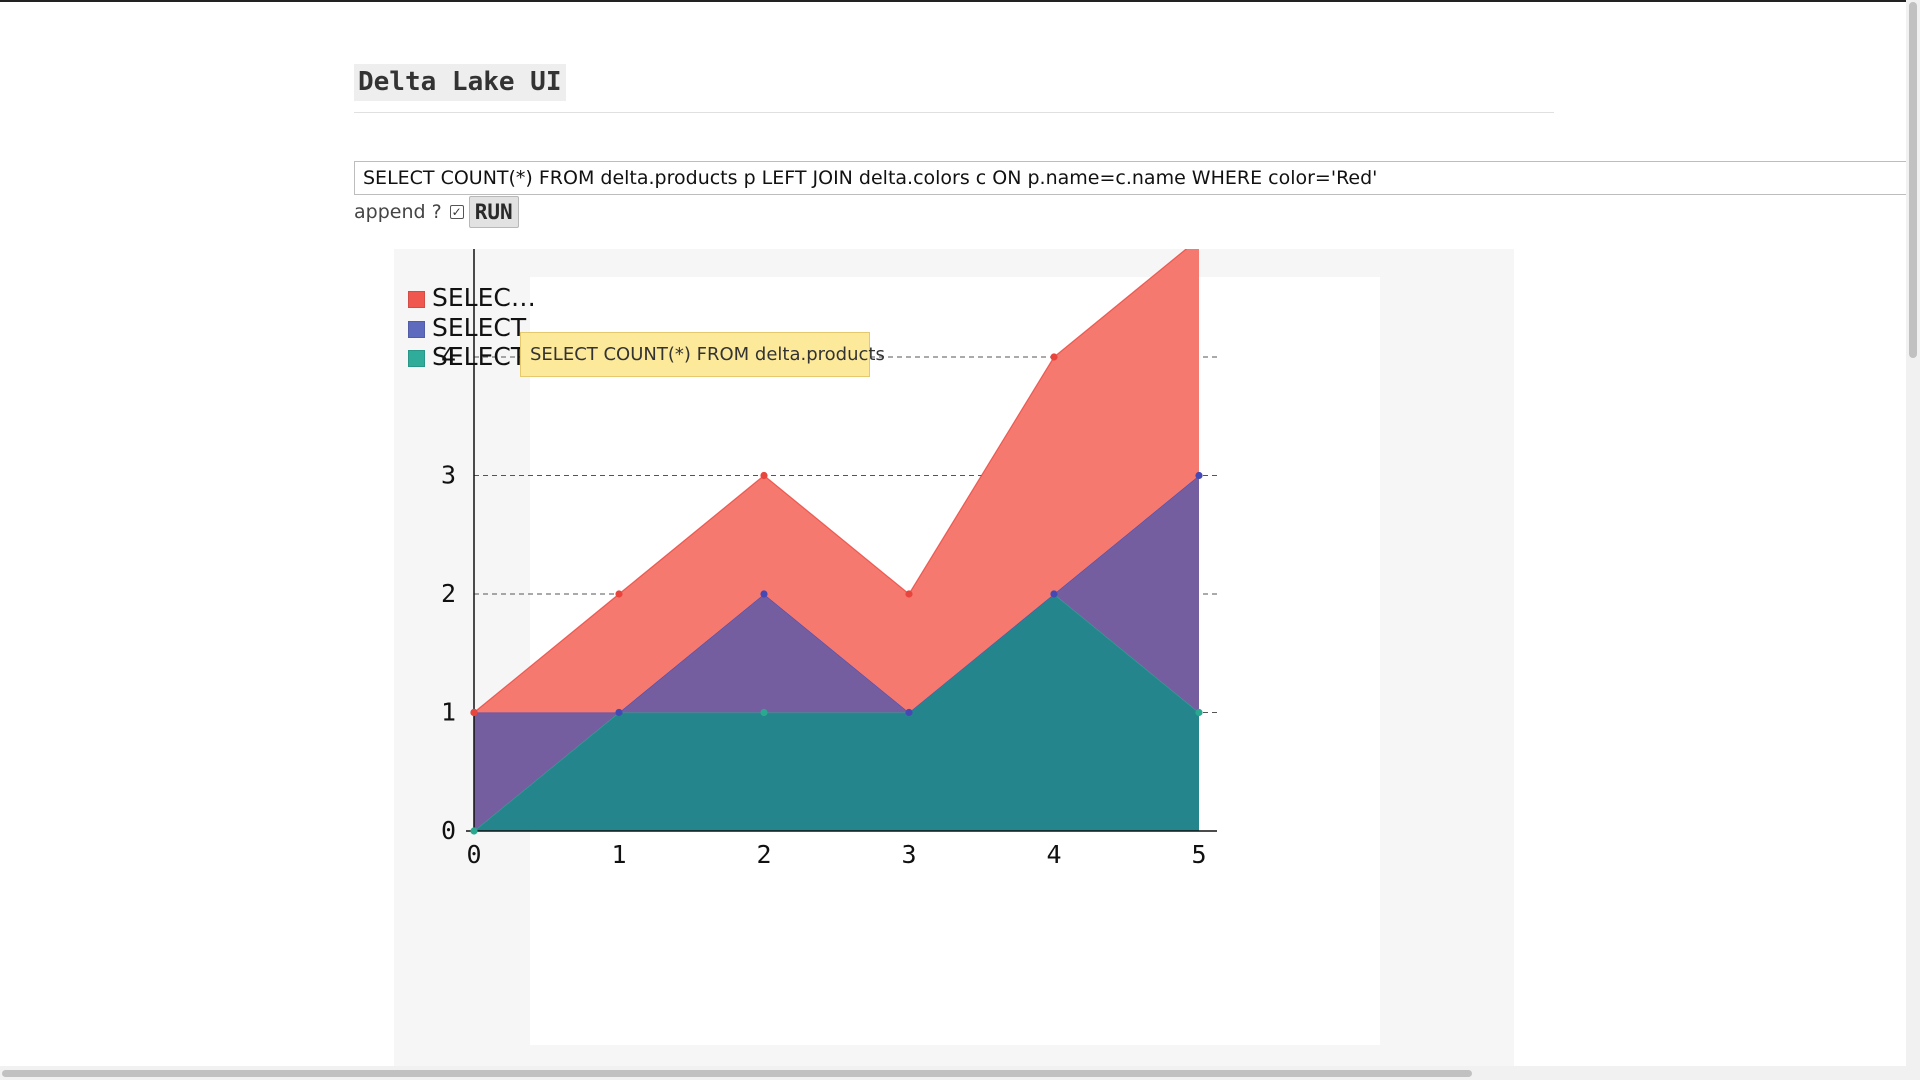 The height and width of the screenshot is (1080, 1920). I want to click on x-tick-label: 2, so click(763, 854).